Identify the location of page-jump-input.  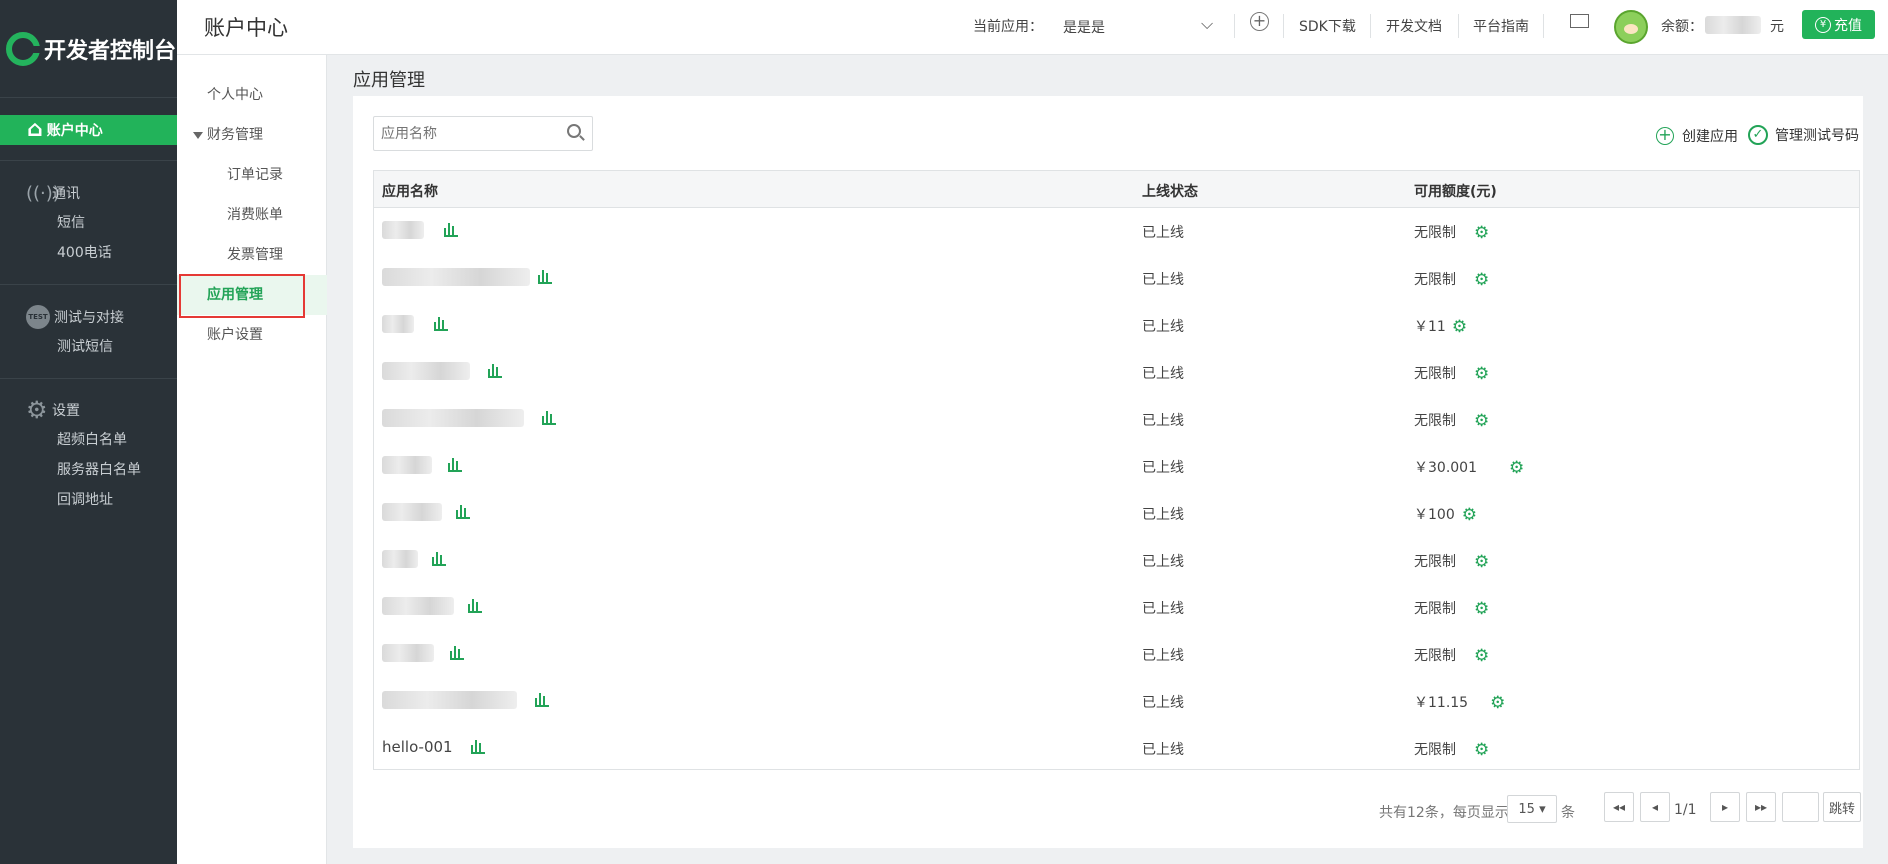
(1800, 807).